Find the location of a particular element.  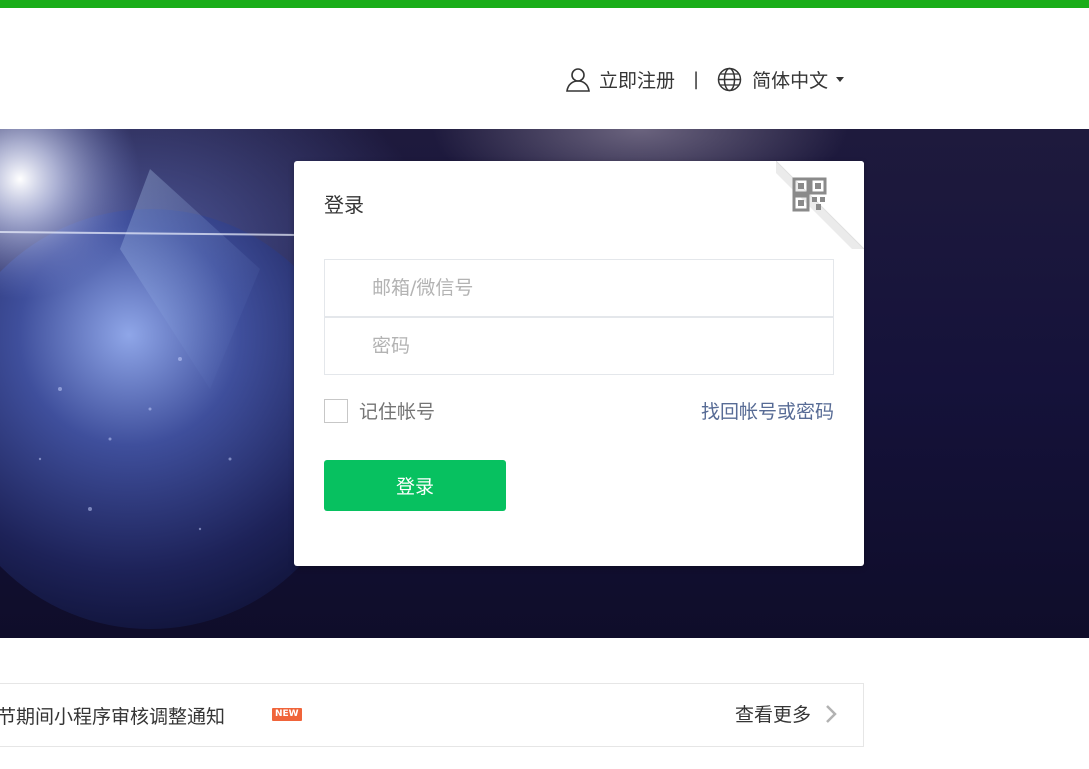

remember-account: 记住帐号 is located at coordinates (379, 410).